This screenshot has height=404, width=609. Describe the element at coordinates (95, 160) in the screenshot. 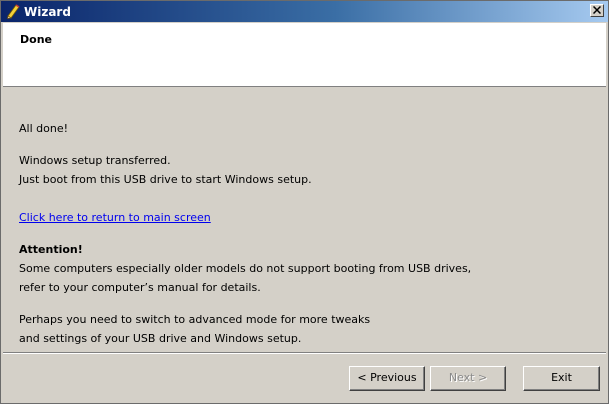

I see `setup-transferred-text: Windows setup transferred.` at that location.